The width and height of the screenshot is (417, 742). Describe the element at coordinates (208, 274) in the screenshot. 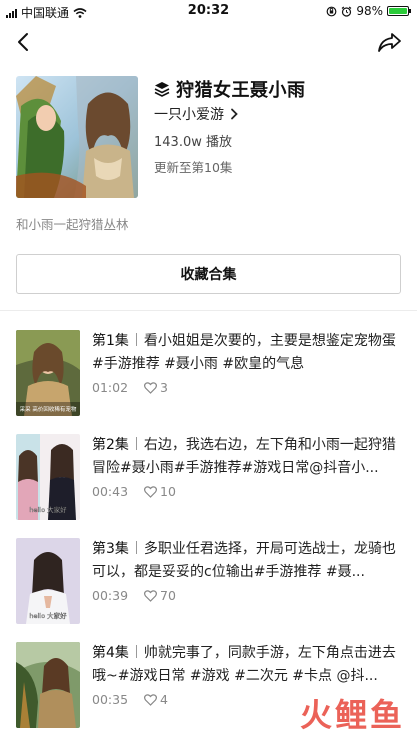

I see `collect-album-button: 收藏合集` at that location.